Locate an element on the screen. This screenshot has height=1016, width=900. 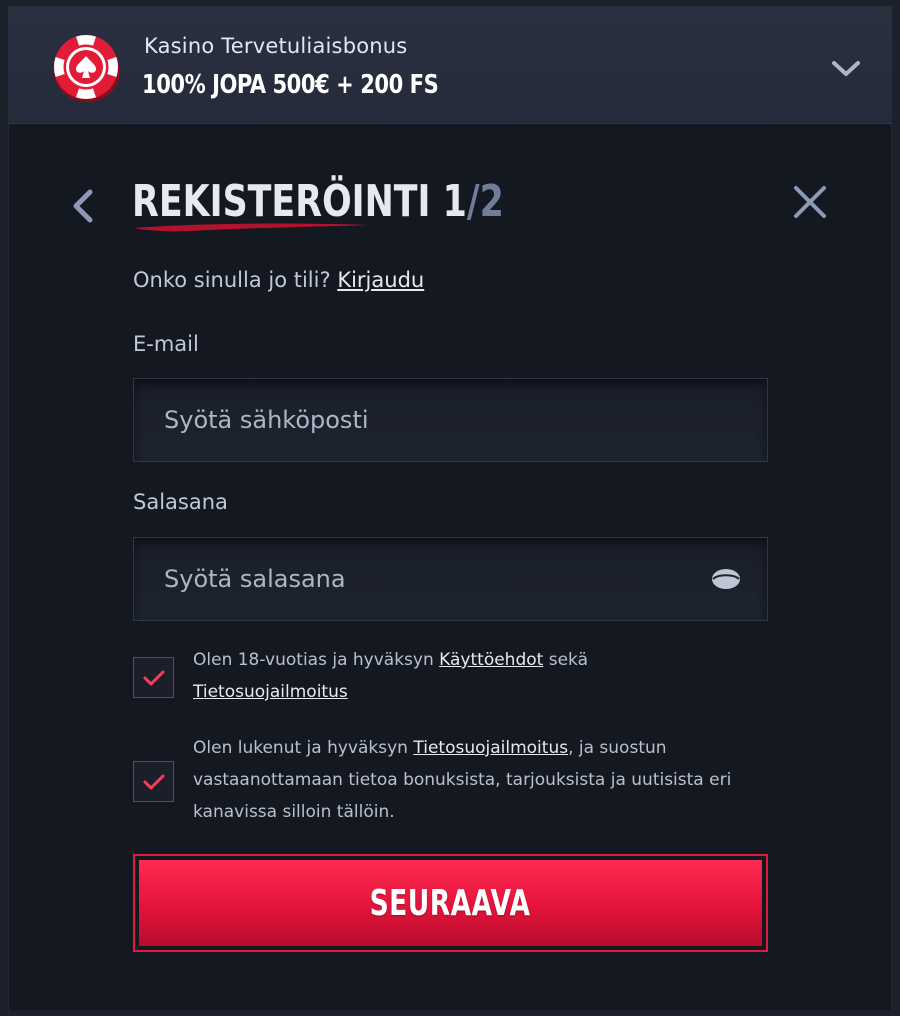
login-link: Kirjaudu is located at coordinates (380, 280).